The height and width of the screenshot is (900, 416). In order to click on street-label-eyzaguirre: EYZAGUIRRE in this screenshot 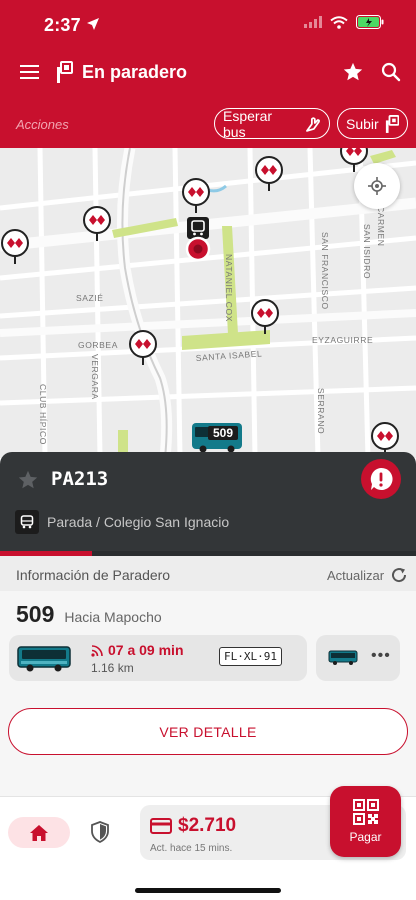, I will do `click(342, 340)`.